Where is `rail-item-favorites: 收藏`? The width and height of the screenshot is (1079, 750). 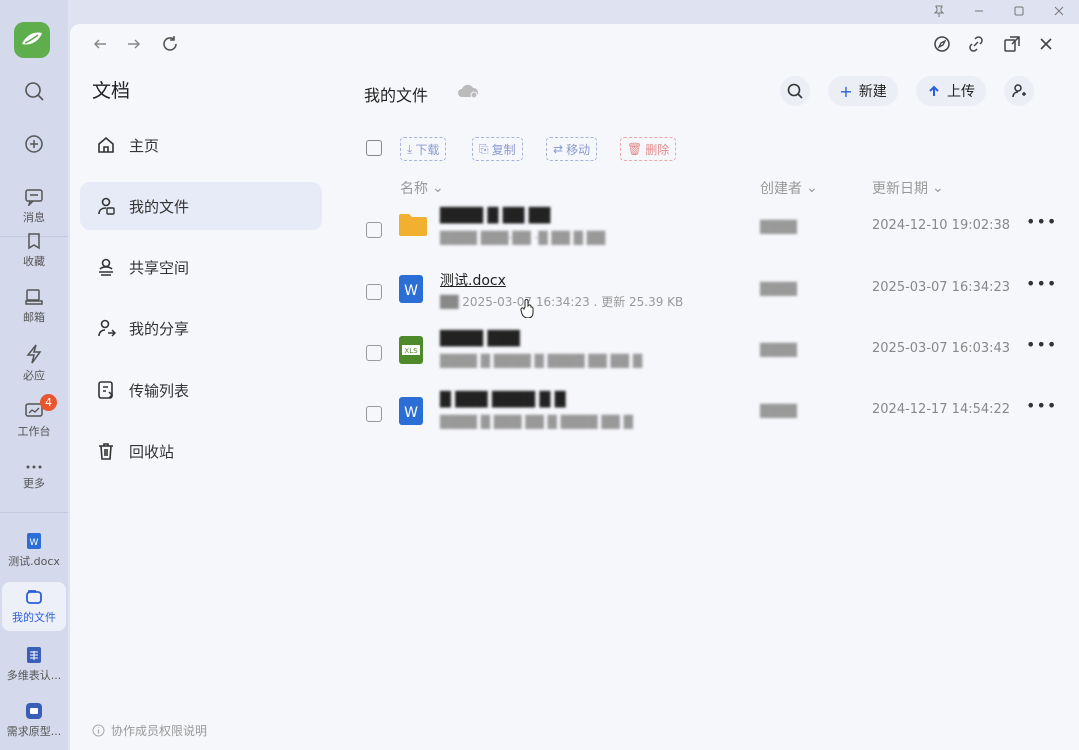
rail-item-favorites: 收藏 is located at coordinates (34, 250).